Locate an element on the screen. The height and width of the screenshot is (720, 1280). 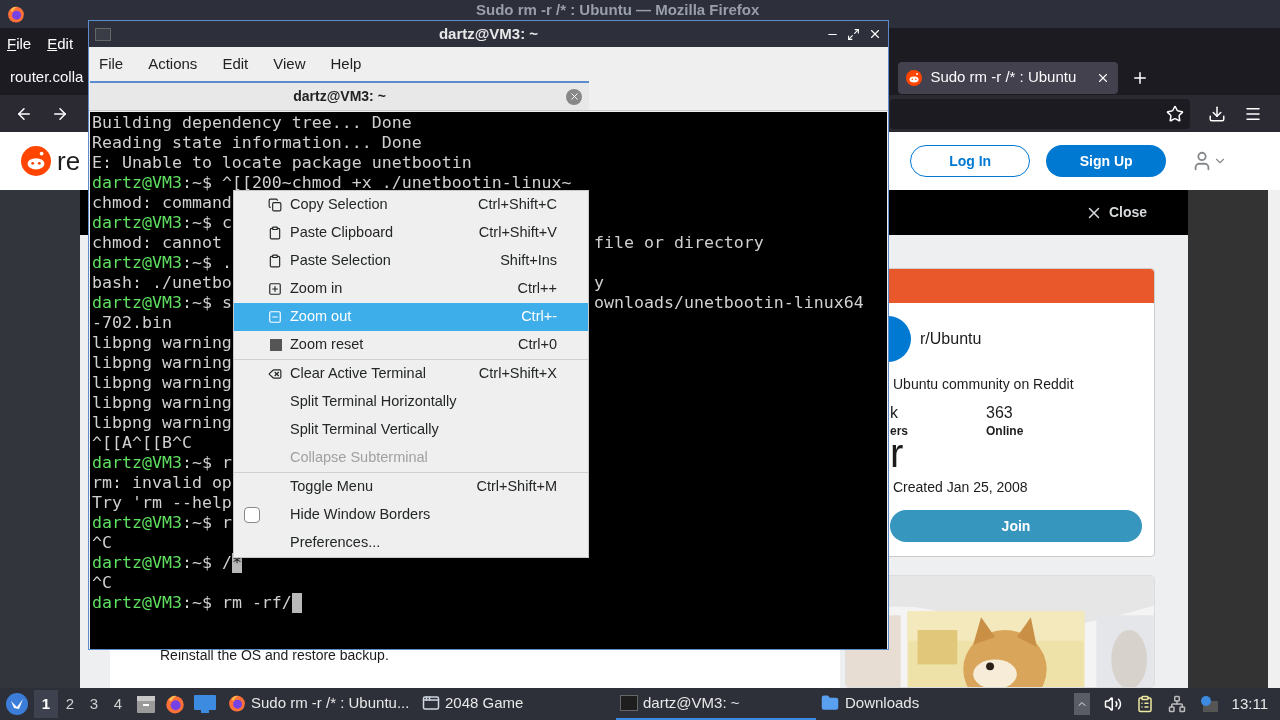
terminal-line: chmod: cannot is located at coordinates (157, 243).